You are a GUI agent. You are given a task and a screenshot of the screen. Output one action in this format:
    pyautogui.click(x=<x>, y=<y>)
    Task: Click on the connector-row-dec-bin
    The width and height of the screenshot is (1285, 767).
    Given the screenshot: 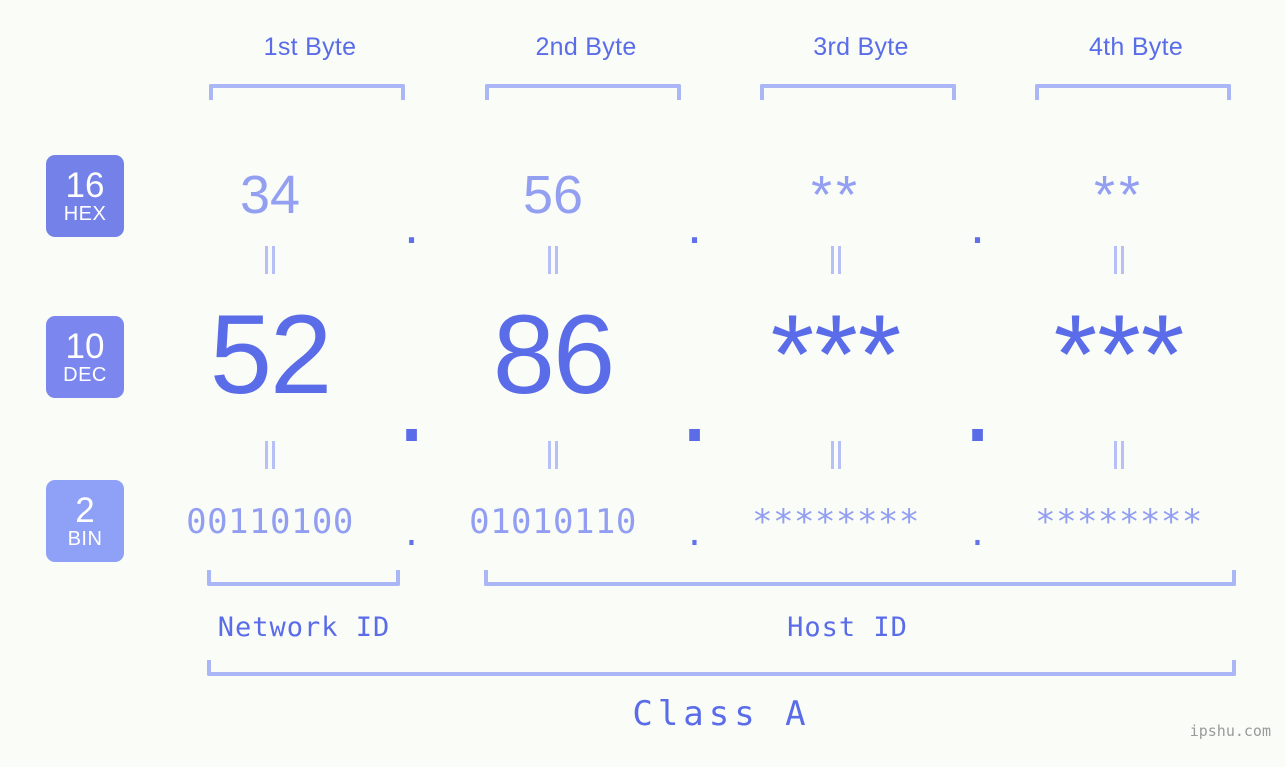 What is the action you would take?
    pyautogui.click(x=717, y=455)
    